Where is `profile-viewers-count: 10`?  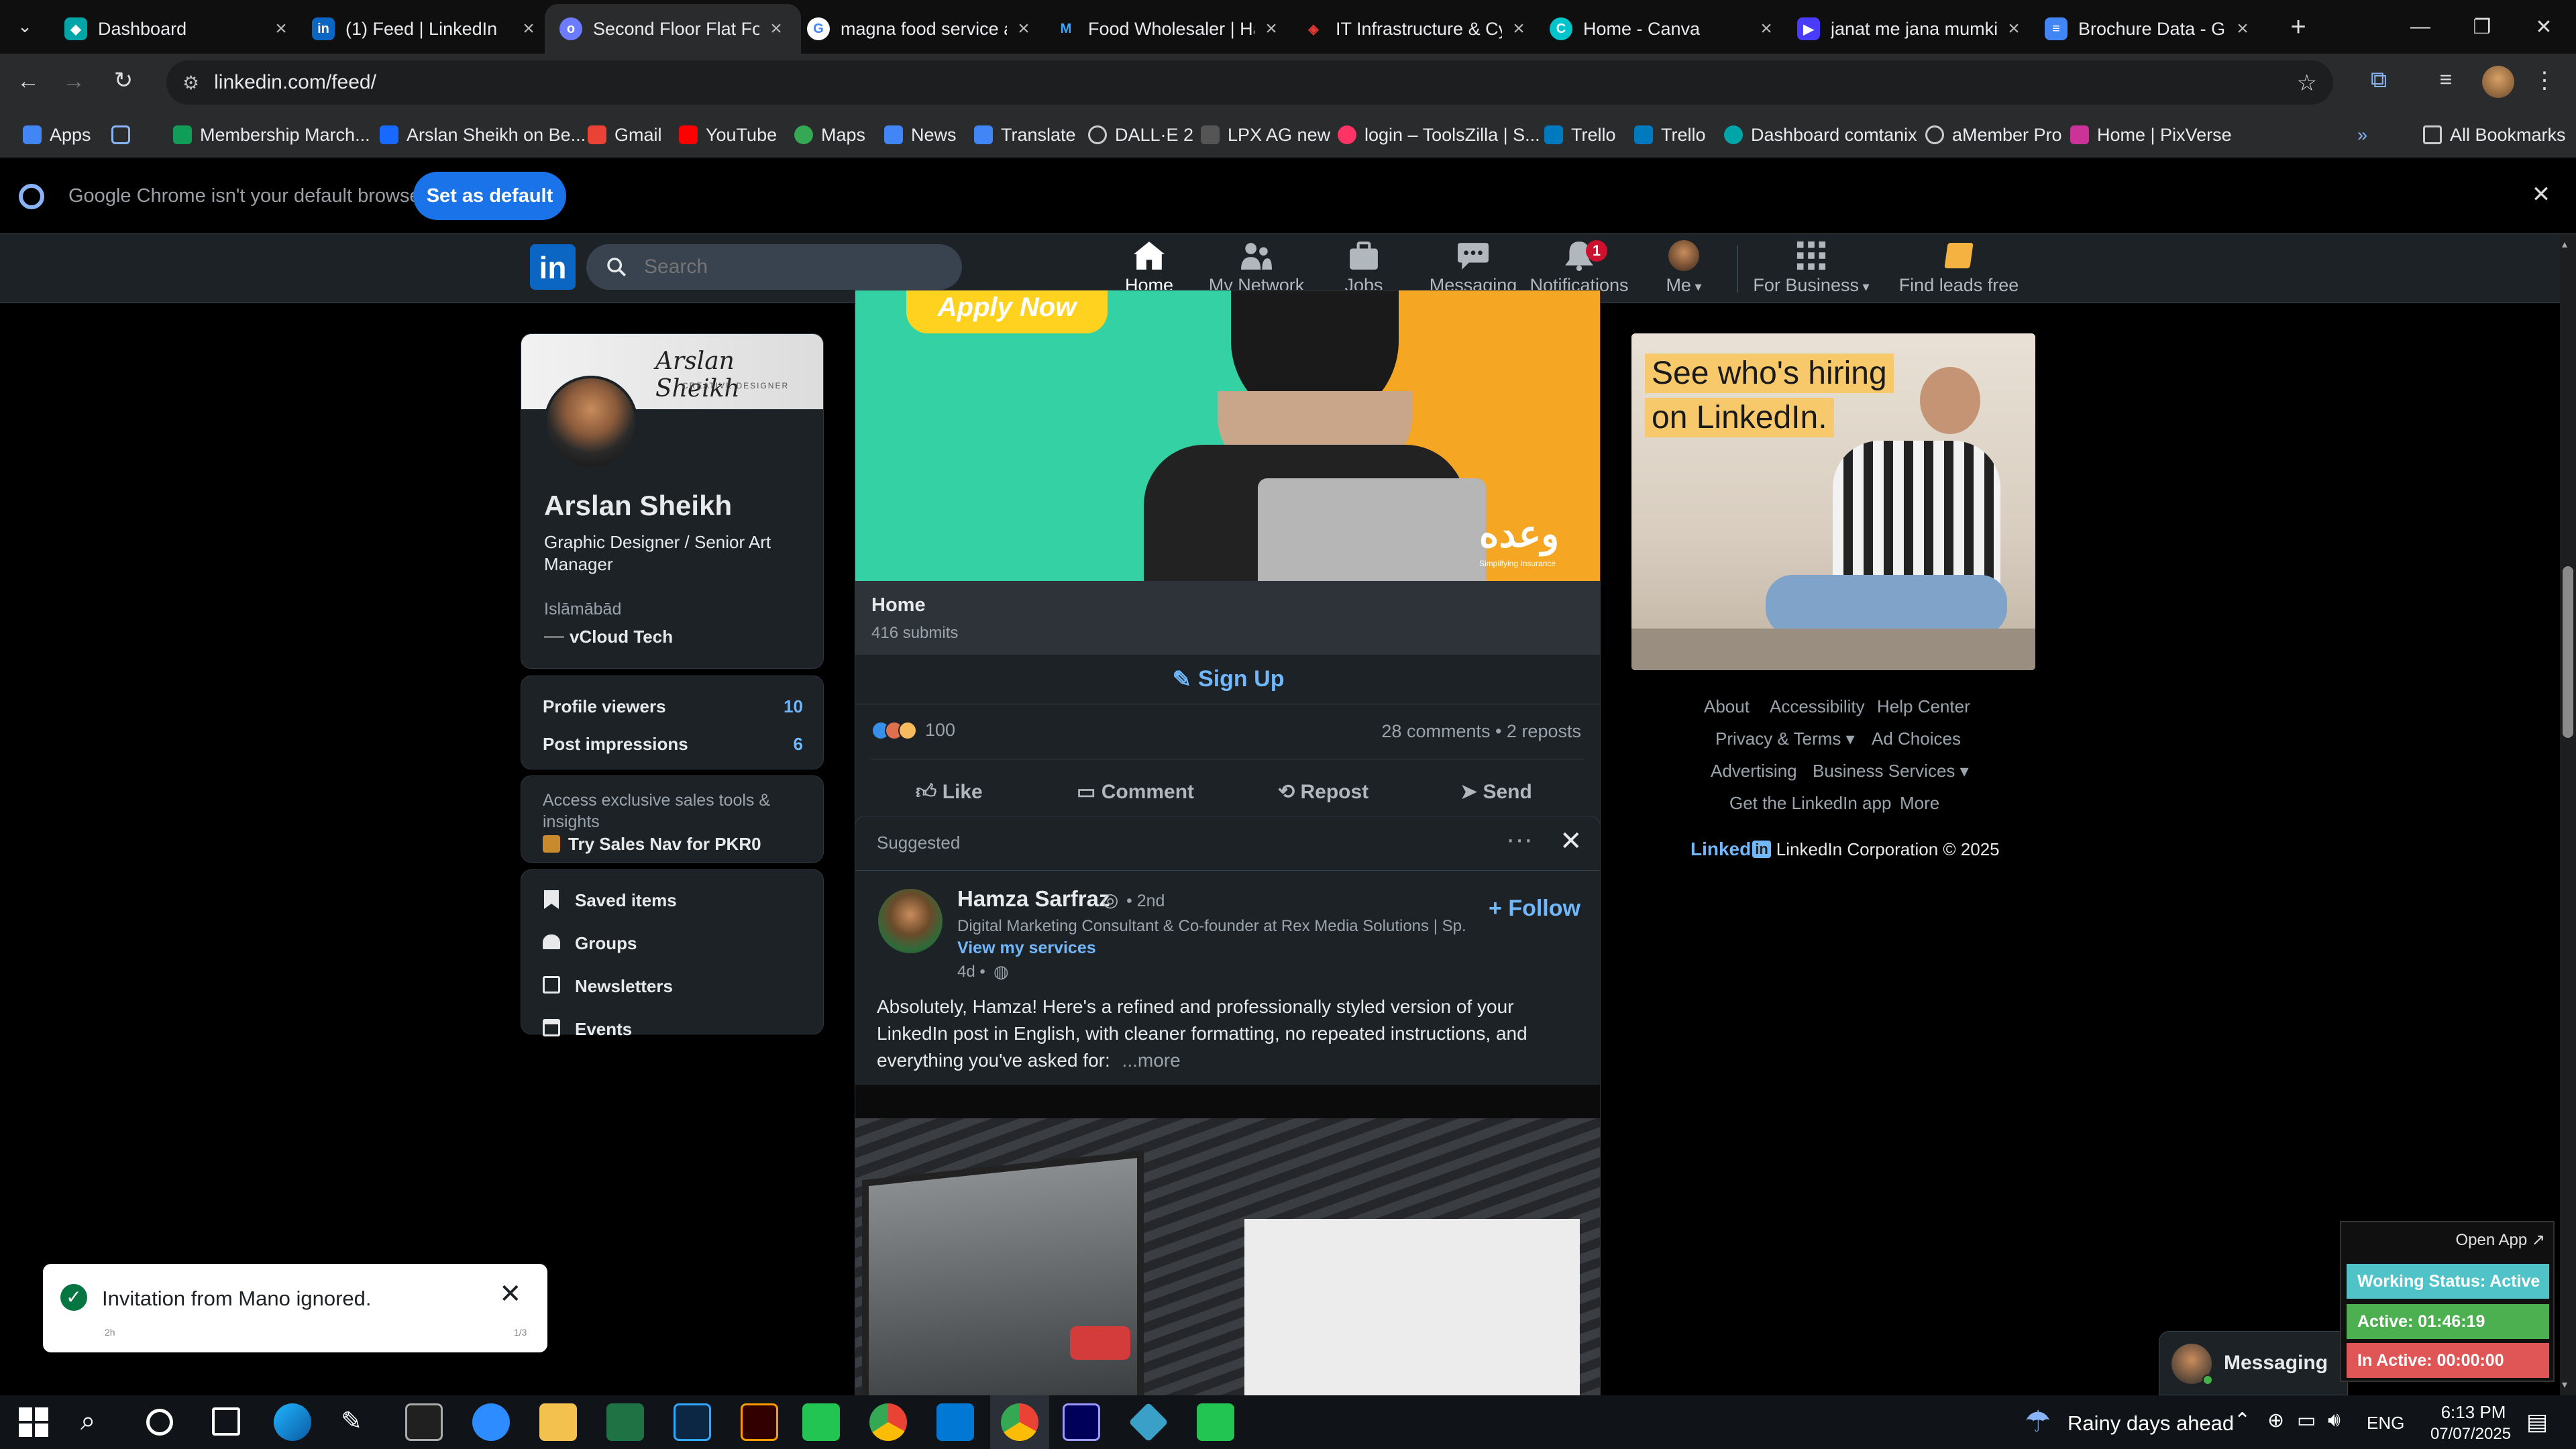 profile-viewers-count: 10 is located at coordinates (793, 706).